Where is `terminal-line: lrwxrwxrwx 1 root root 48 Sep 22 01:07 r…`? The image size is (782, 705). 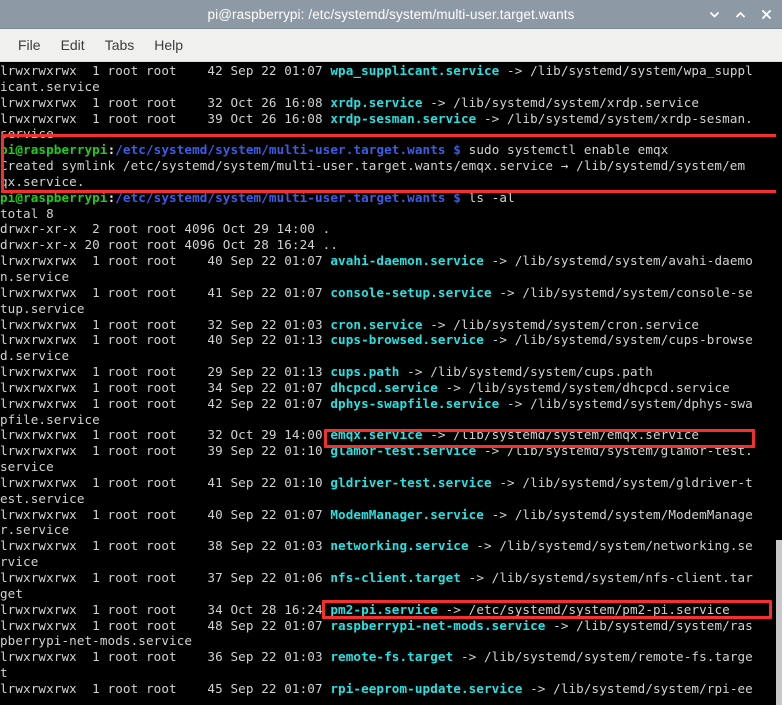 terminal-line: lrwxrwxrwx 1 root root 48 Sep 22 01:07 r… is located at coordinates (376, 626).